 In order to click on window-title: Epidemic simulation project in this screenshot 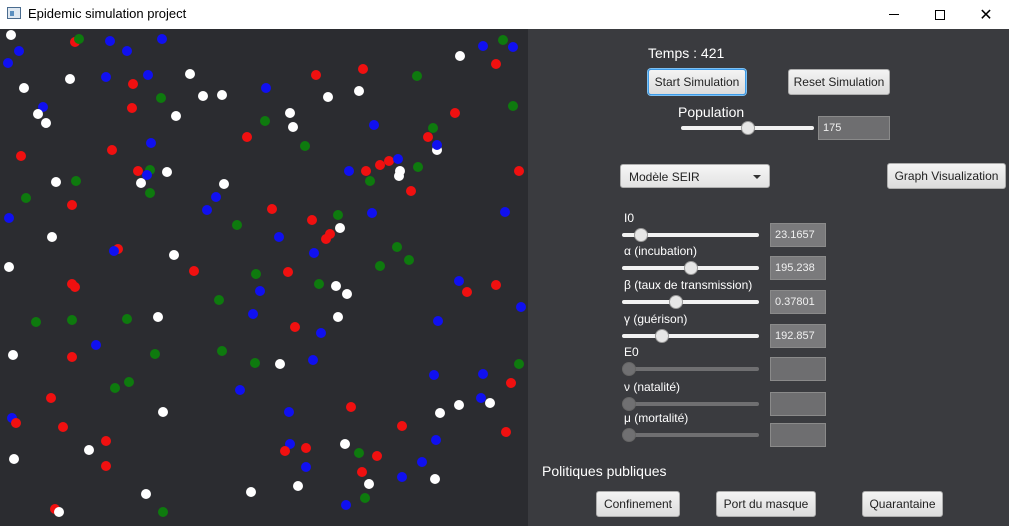, I will do `click(107, 13)`.